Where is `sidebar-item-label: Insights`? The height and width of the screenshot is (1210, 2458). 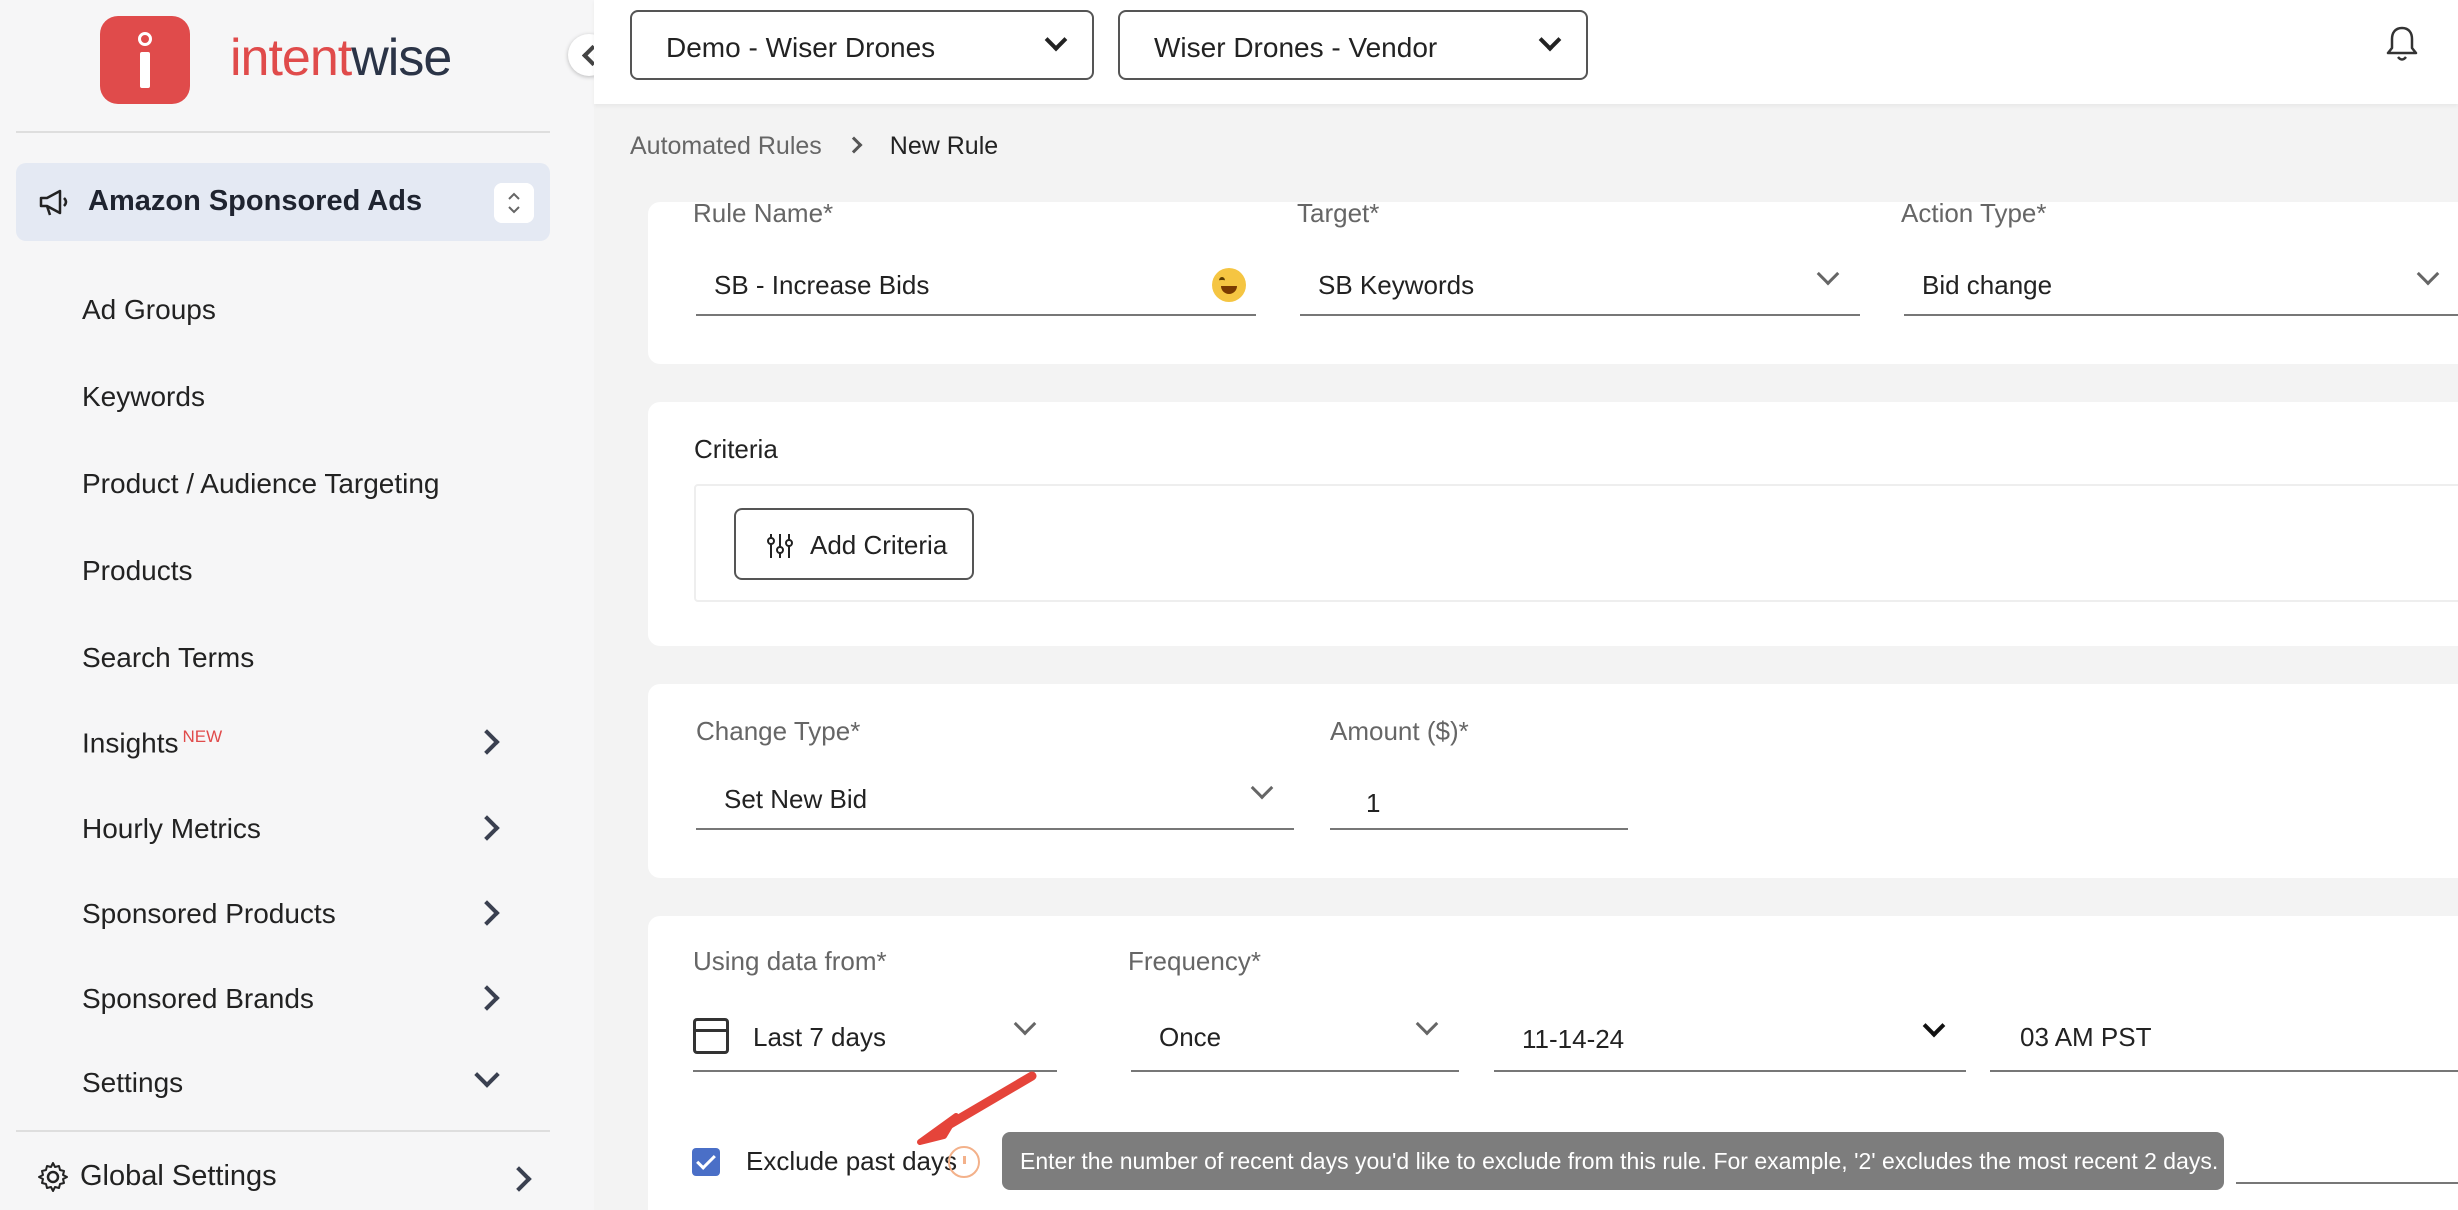 sidebar-item-label: Insights is located at coordinates (130, 743).